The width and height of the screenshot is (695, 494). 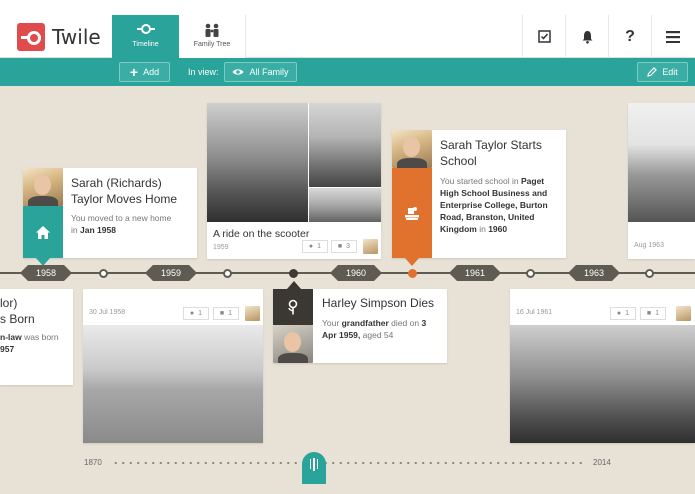 What do you see at coordinates (314, 468) in the screenshot?
I see `scrubber-handle` at bounding box center [314, 468].